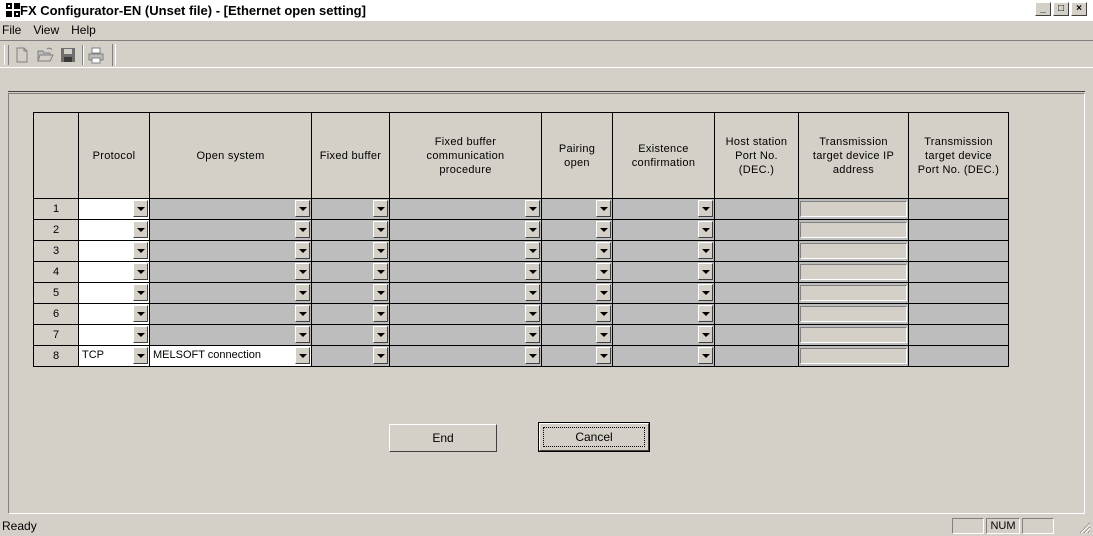  Describe the element at coordinates (83, 30) in the screenshot. I see `menu-help: Help` at that location.